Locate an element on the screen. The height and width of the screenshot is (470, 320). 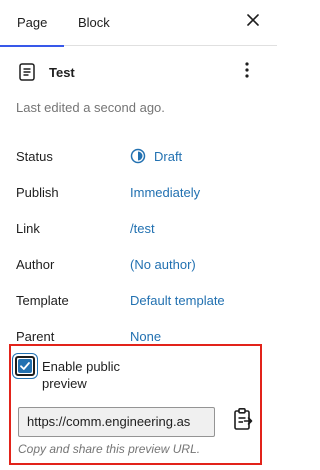
checkmark-icon is located at coordinates (25, 366).